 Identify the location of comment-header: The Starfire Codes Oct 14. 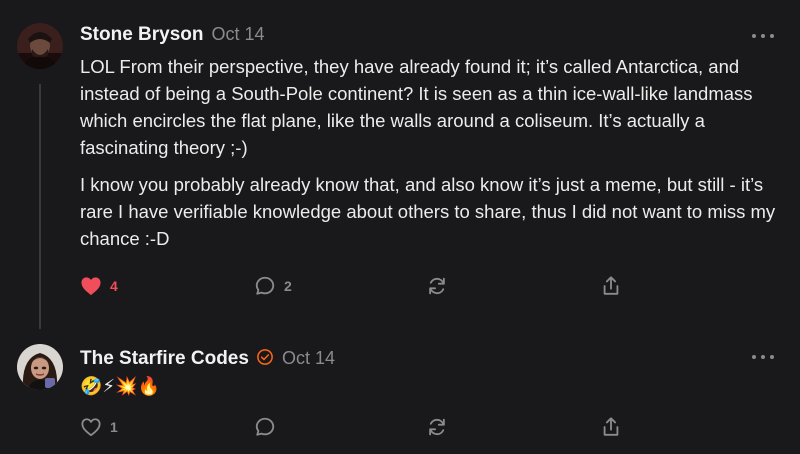
(207, 358).